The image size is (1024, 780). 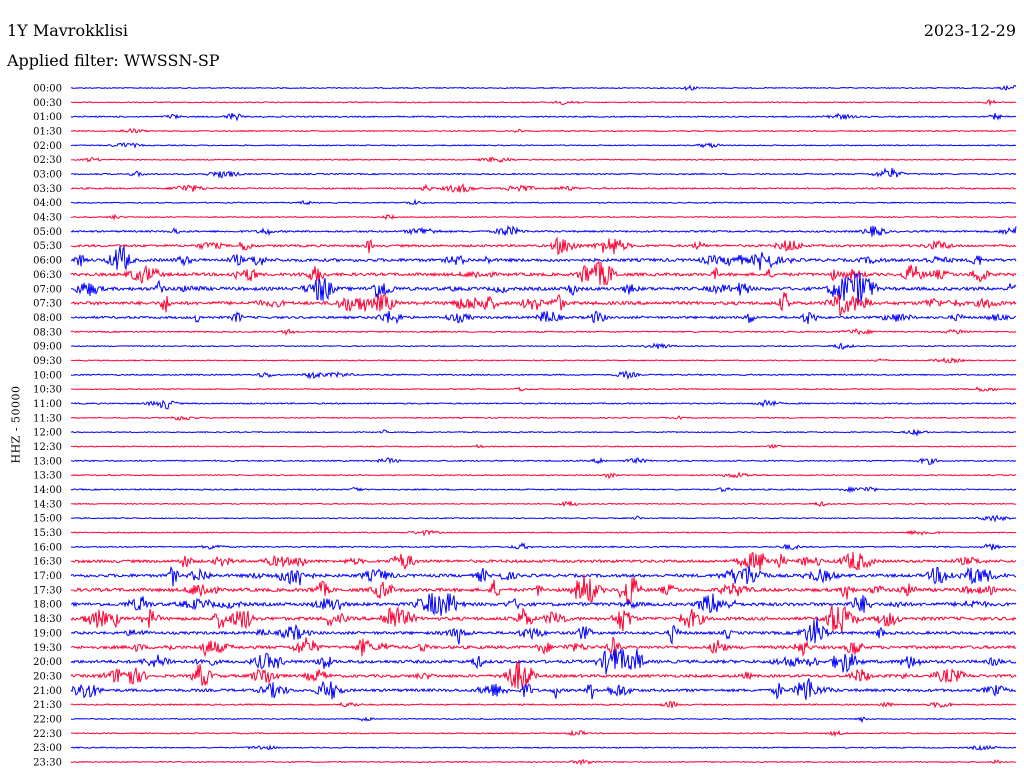 What do you see at coordinates (47, 304) in the screenshot?
I see `time-tick-label: 07:30` at bounding box center [47, 304].